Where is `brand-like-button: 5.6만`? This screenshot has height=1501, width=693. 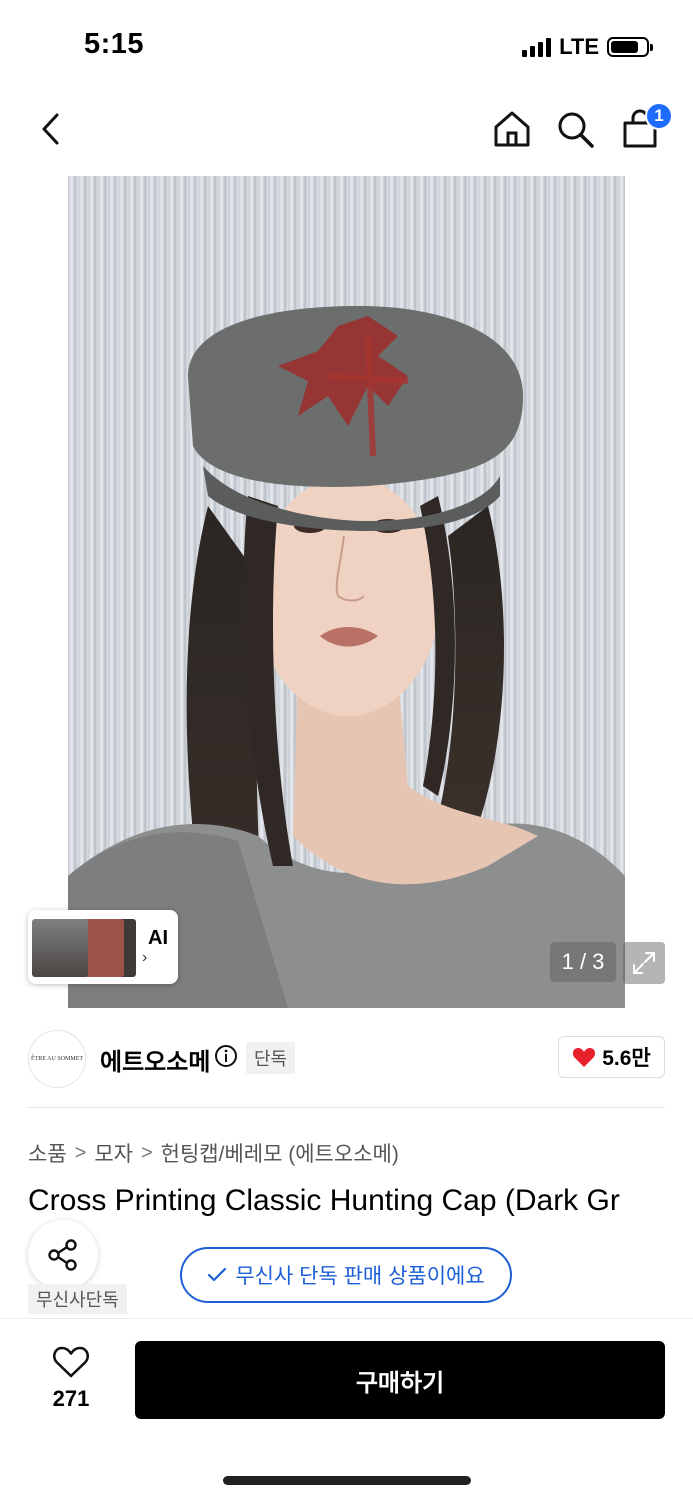 brand-like-button: 5.6만 is located at coordinates (611, 1057).